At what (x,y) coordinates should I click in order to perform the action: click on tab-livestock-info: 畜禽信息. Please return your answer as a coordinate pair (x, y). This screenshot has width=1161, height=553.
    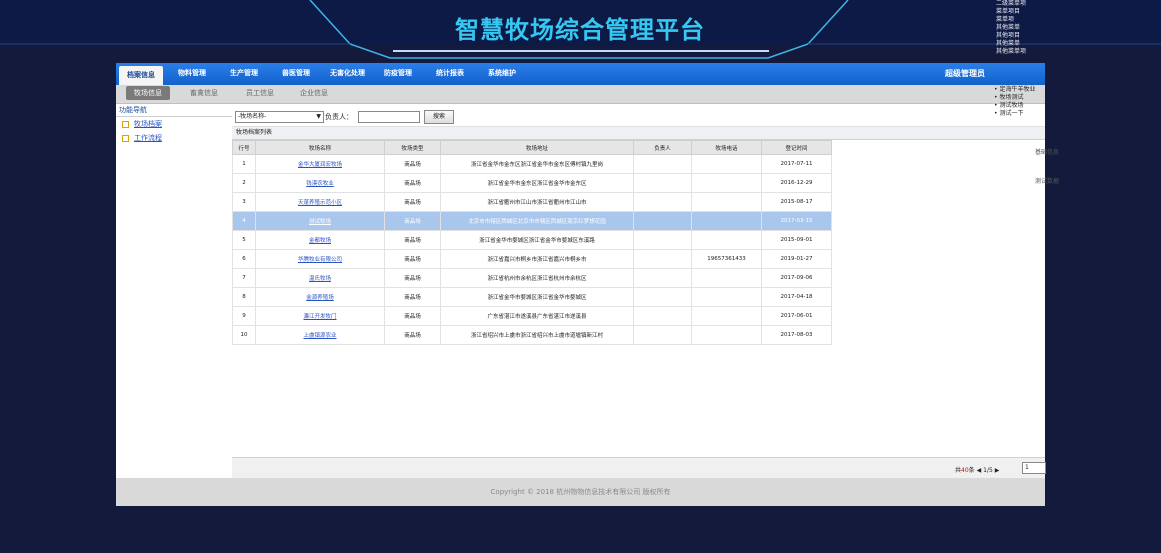
    Looking at the image, I should click on (204, 93).